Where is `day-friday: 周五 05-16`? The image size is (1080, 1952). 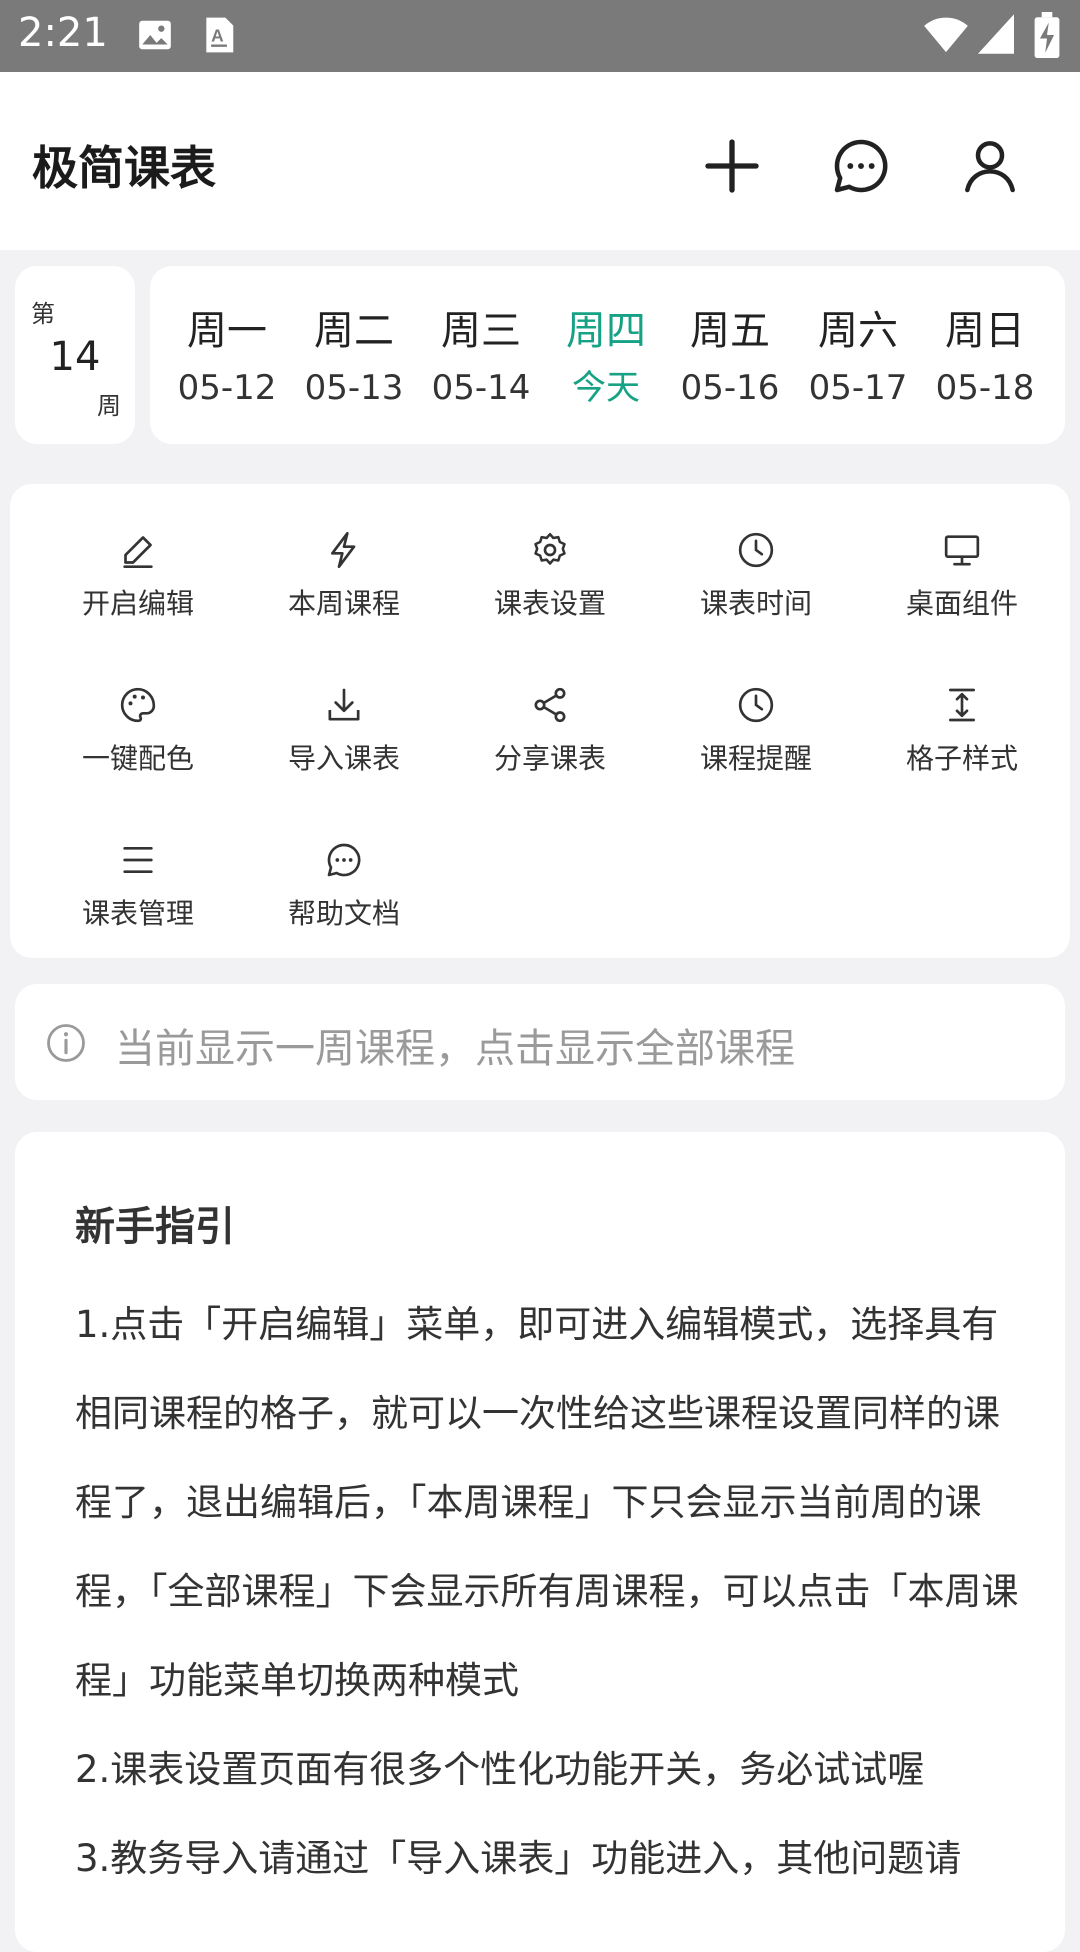 day-friday: 周五 05-16 is located at coordinates (730, 361).